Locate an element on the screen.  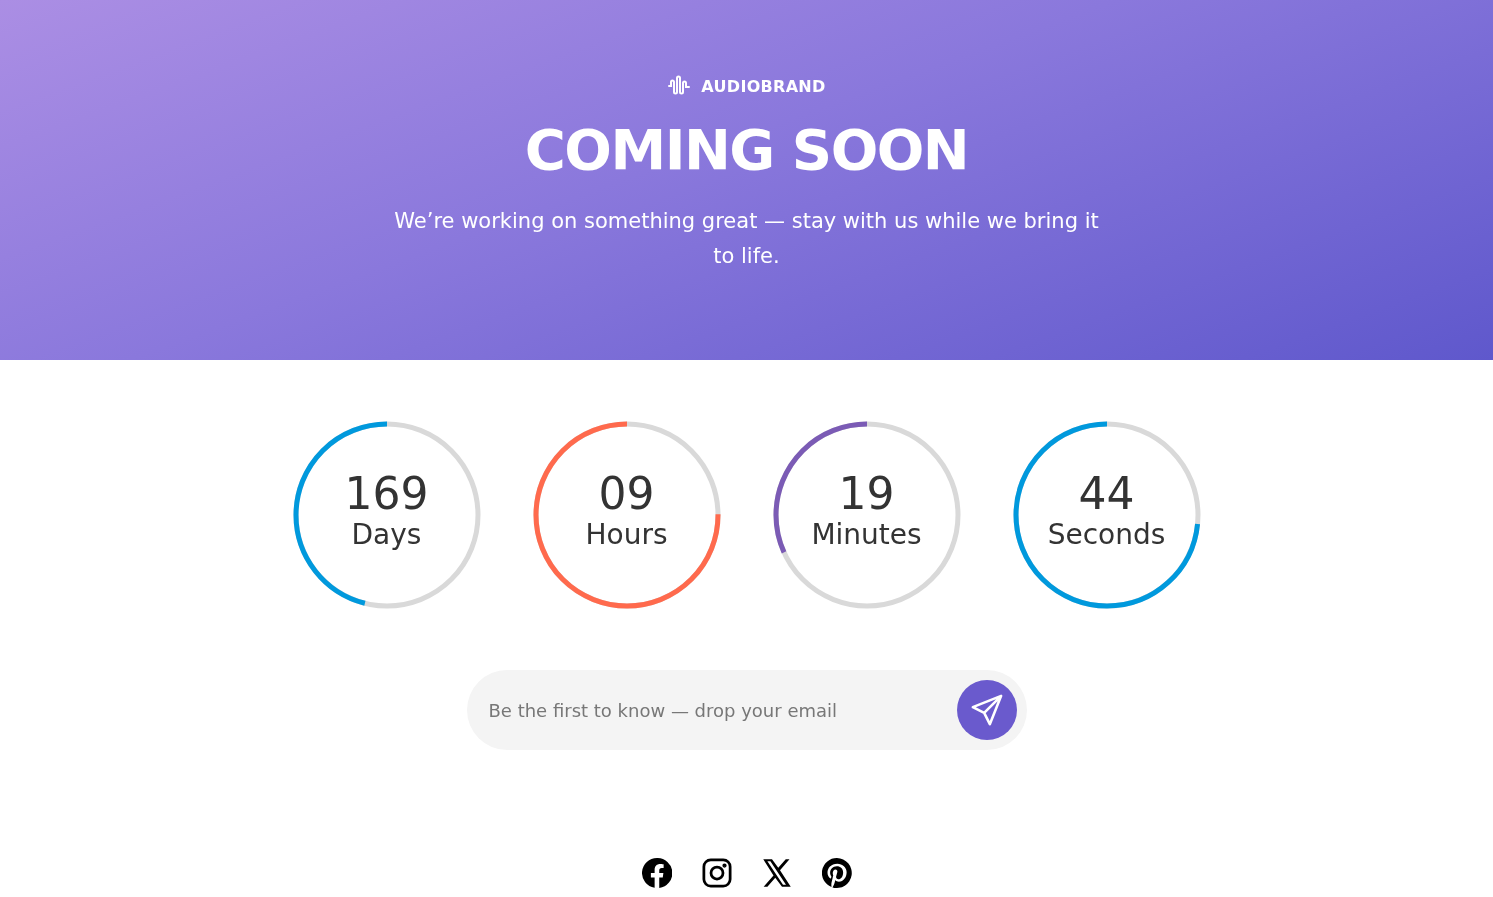
facebook-icon is located at coordinates (656, 873).